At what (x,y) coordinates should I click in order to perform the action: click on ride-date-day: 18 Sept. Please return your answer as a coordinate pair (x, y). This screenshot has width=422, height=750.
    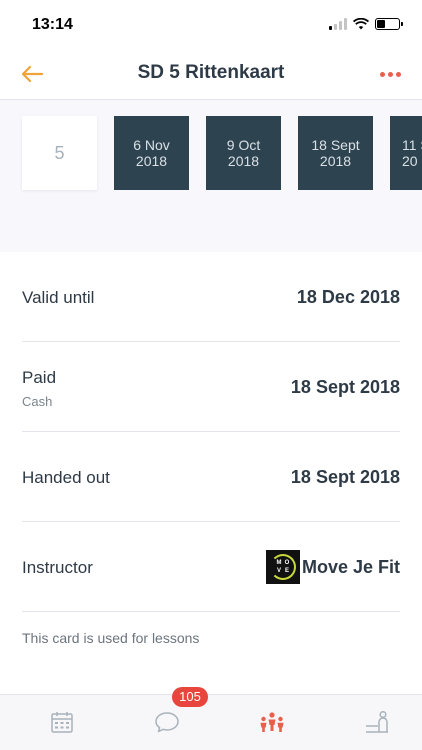
    Looking at the image, I should click on (335, 145).